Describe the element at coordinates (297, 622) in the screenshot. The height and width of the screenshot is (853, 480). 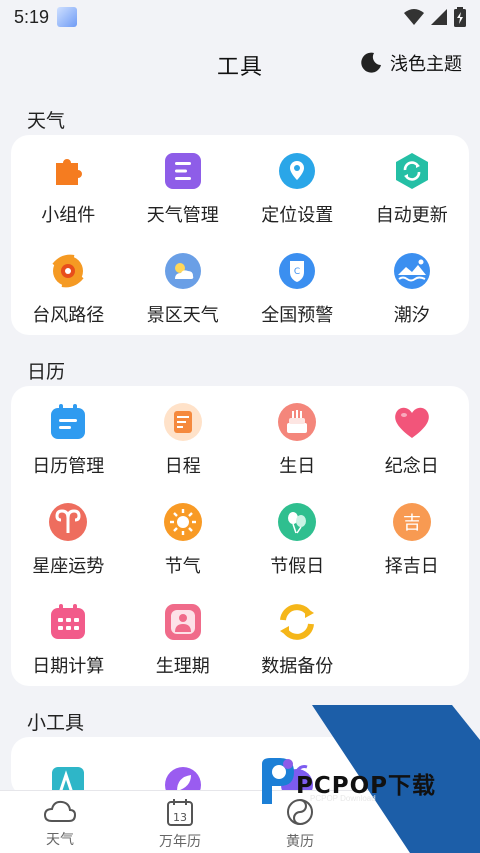
I see `sync-backup-icon` at that location.